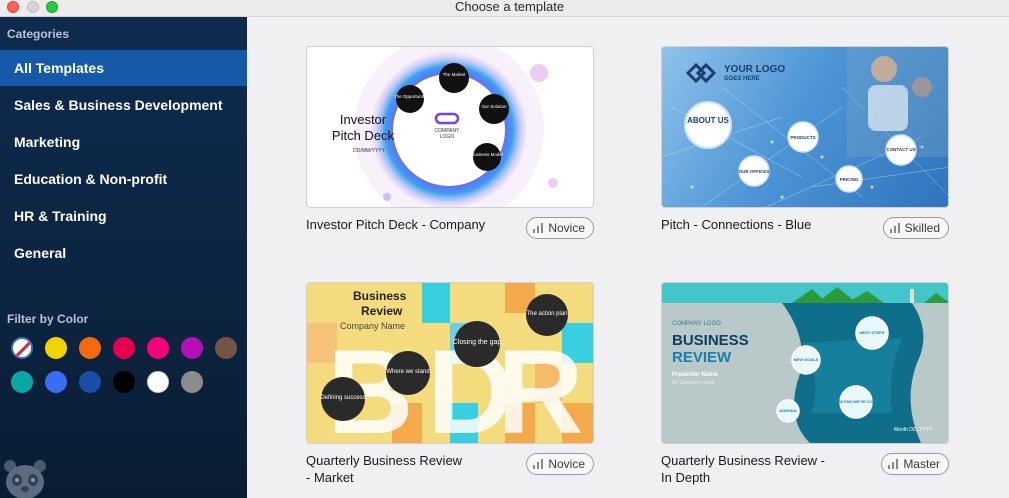  I want to click on panda-mascot-icon, so click(25, 479).